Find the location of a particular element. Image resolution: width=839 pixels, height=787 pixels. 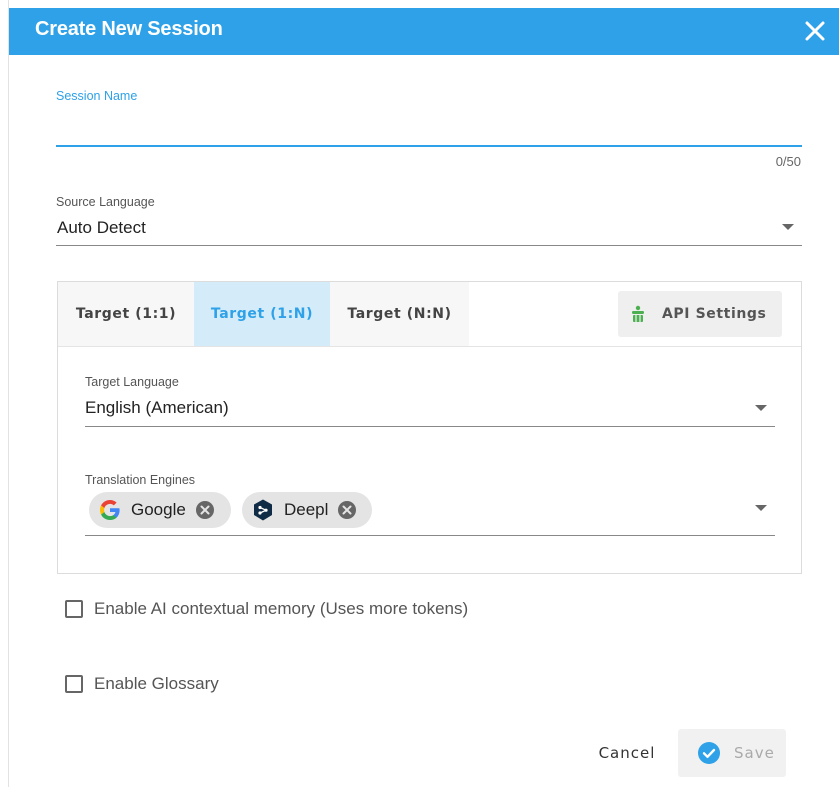

engine-chip-label: Google is located at coordinates (158, 509).